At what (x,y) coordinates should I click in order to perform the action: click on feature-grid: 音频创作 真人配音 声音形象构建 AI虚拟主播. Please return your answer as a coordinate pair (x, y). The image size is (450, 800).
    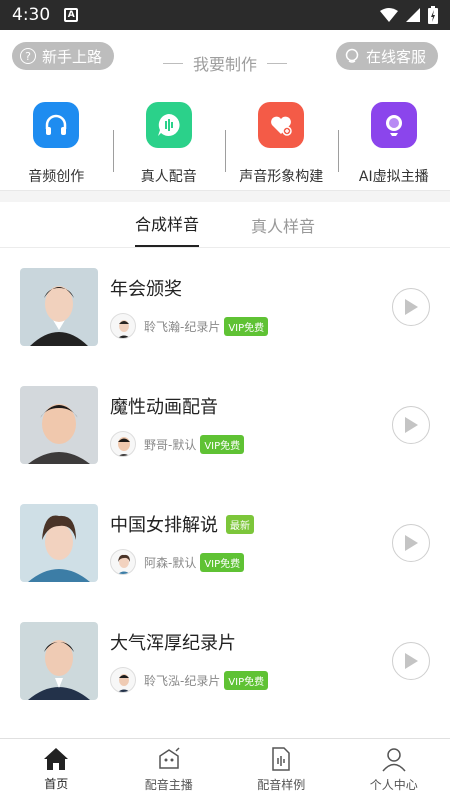
    Looking at the image, I should click on (225, 136).